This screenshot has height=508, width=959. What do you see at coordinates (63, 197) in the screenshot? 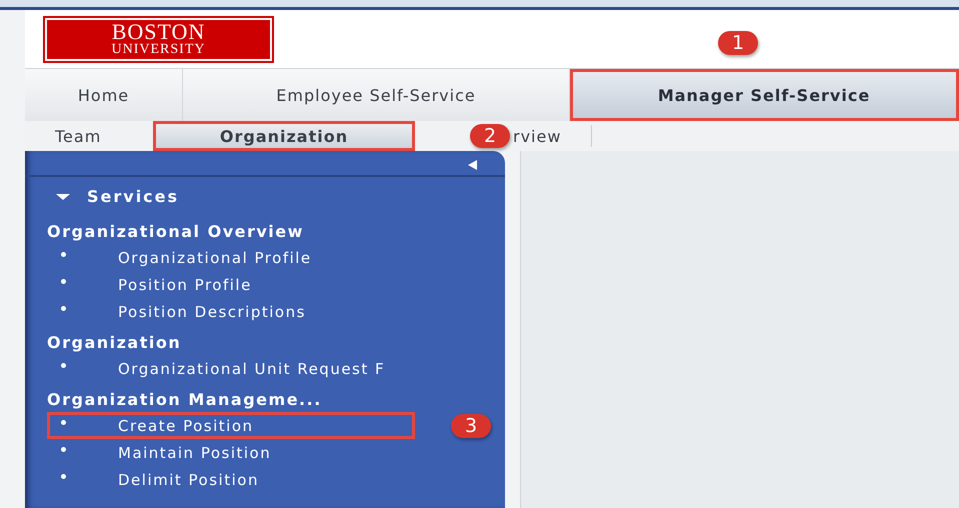
I see `caret-icon` at bounding box center [63, 197].